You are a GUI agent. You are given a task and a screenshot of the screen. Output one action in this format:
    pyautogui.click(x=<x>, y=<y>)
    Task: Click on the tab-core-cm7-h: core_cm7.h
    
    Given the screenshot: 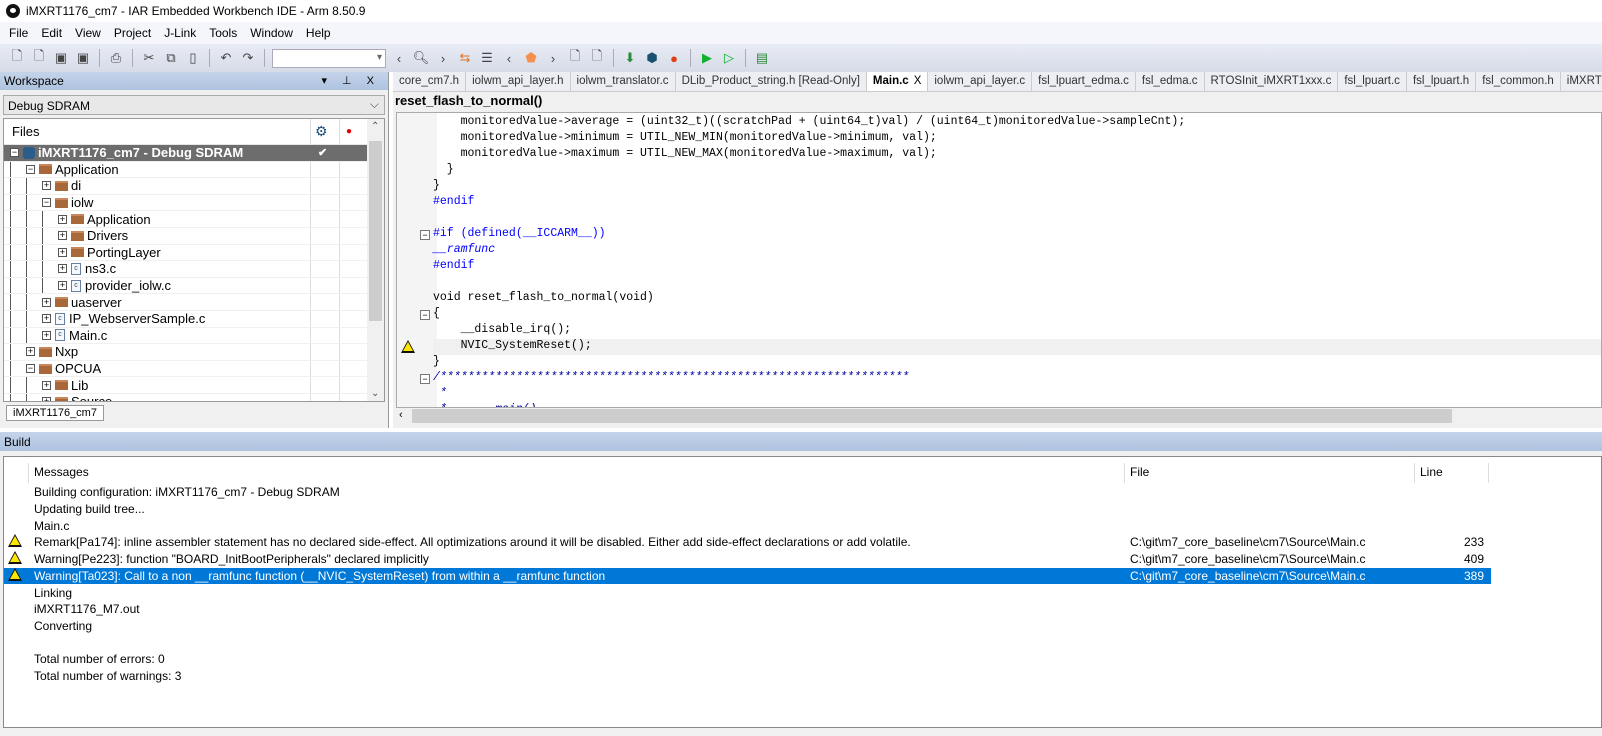 What is the action you would take?
    pyautogui.click(x=430, y=81)
    